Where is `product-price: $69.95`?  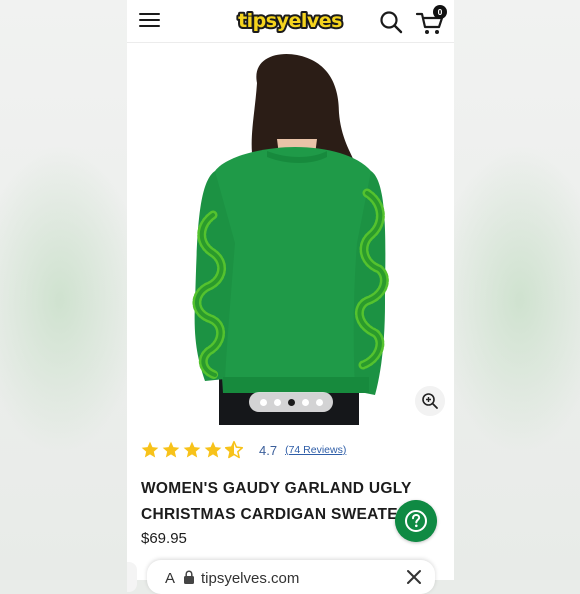 product-price: $69.95 is located at coordinates (164, 538).